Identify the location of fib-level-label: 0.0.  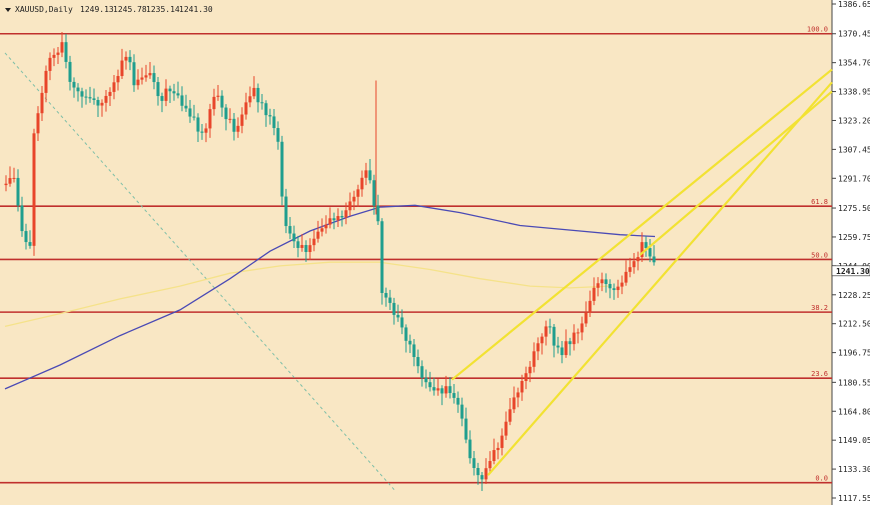
(821, 479).